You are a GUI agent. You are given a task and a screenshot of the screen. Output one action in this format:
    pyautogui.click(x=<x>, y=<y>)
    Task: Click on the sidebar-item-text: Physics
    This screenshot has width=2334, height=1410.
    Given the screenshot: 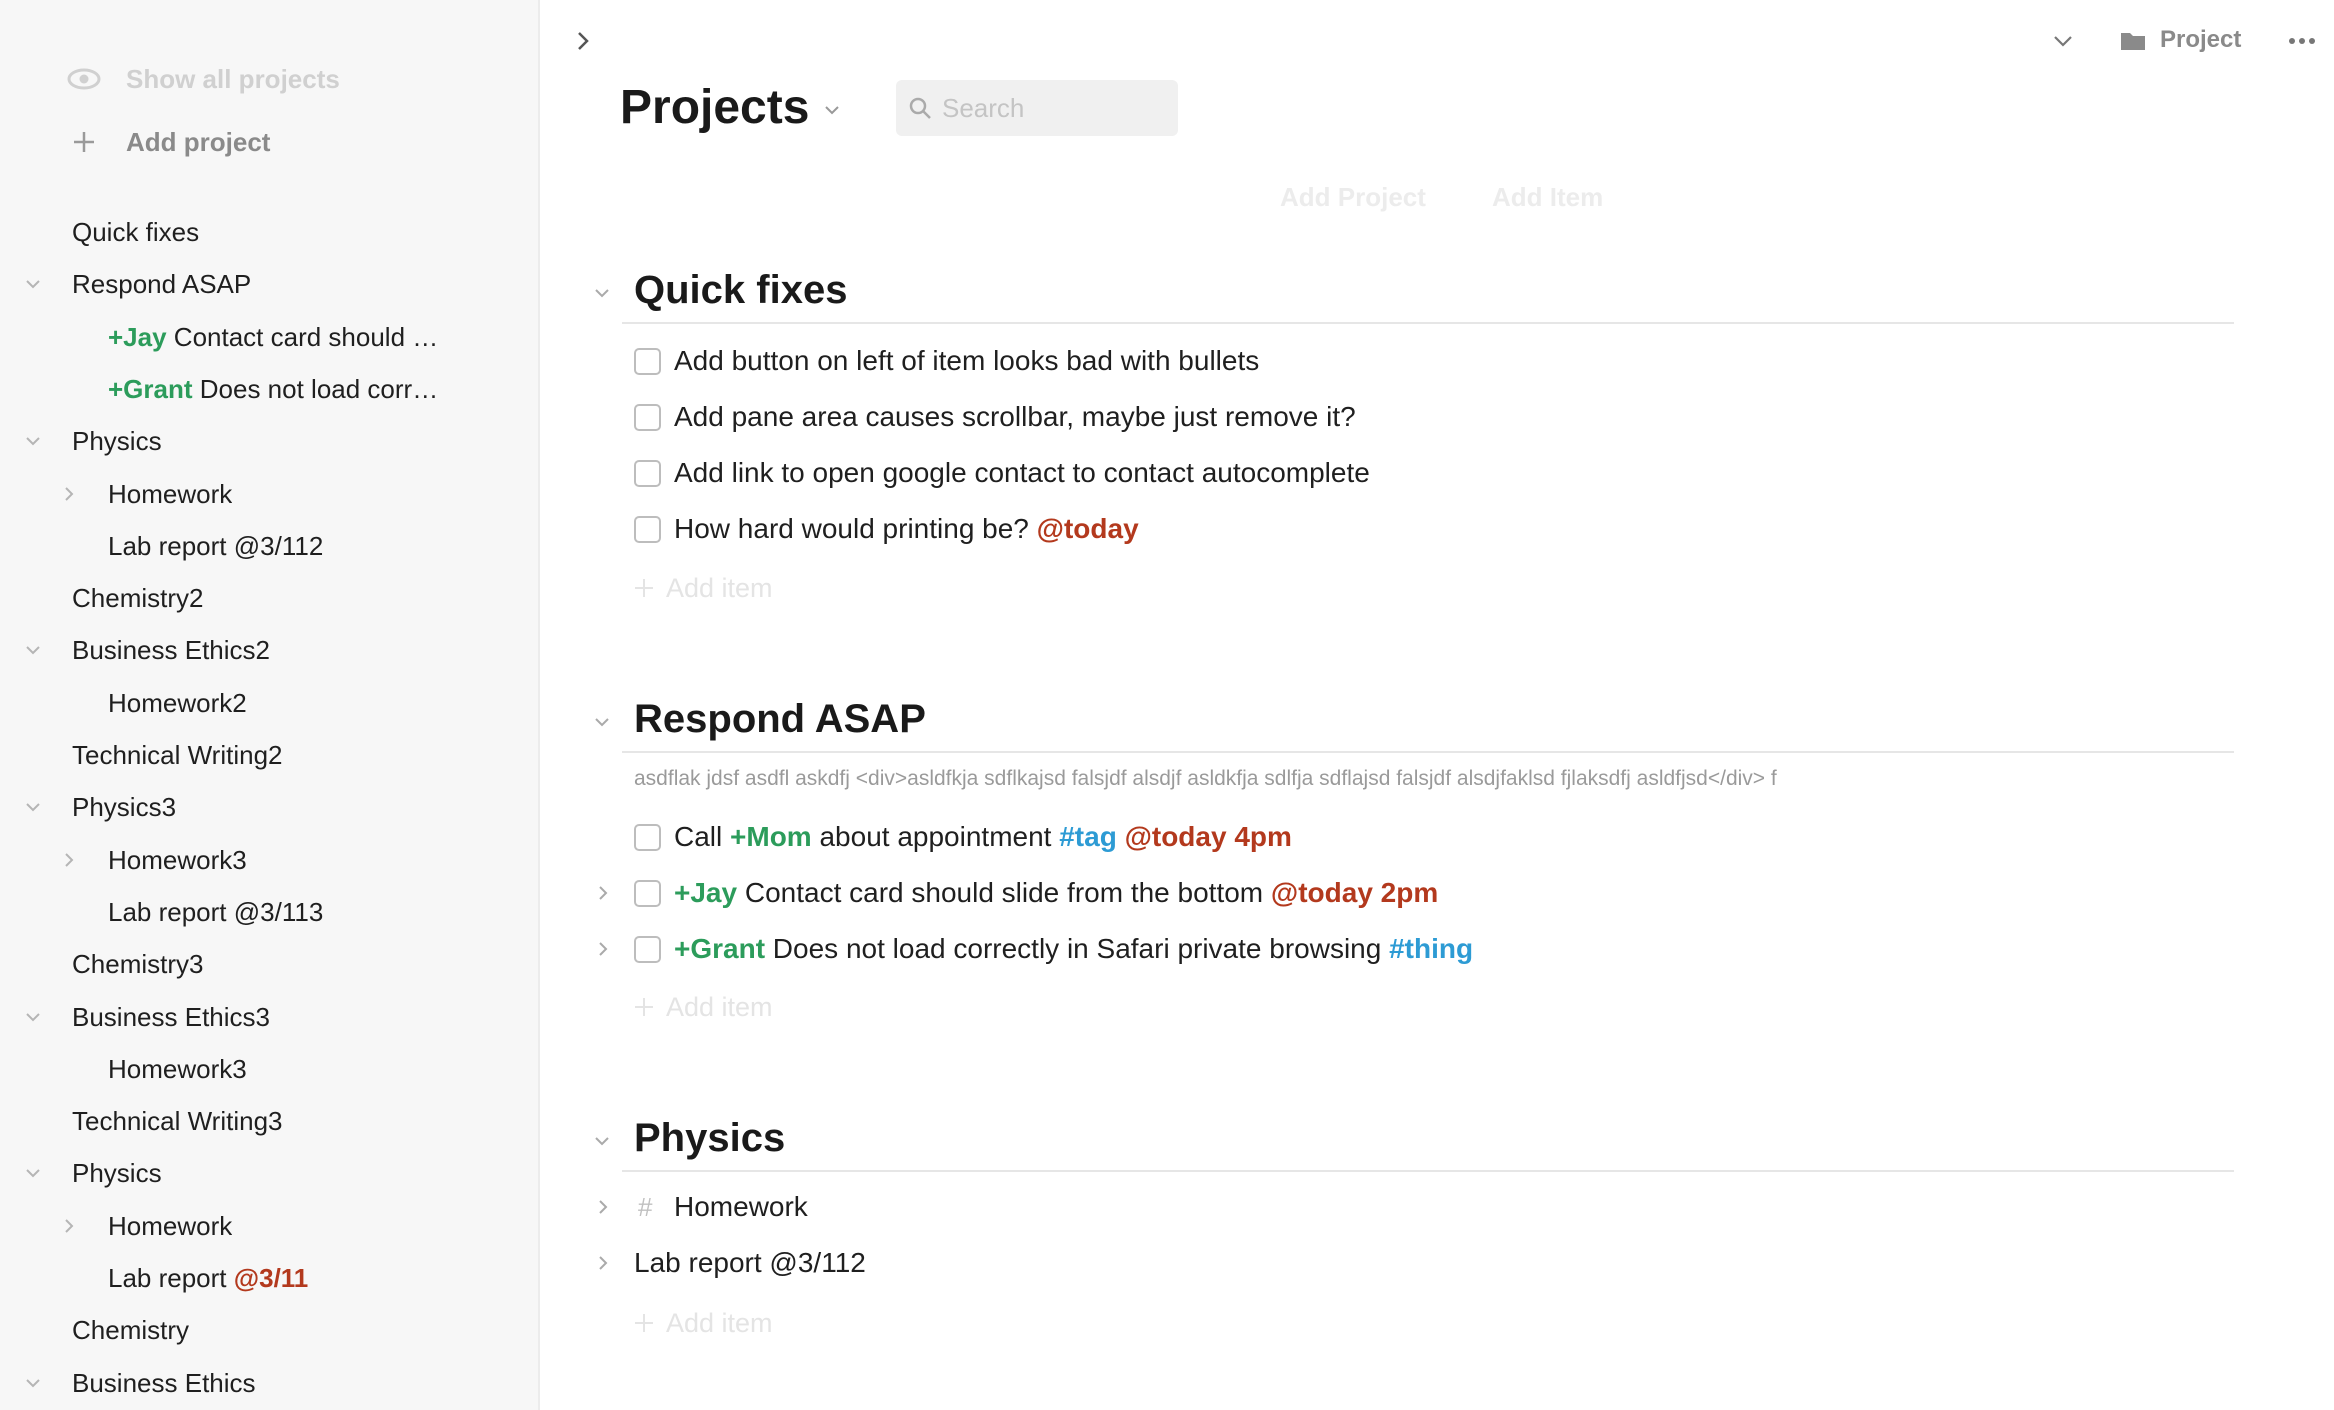 What is the action you would take?
    pyautogui.click(x=117, y=440)
    